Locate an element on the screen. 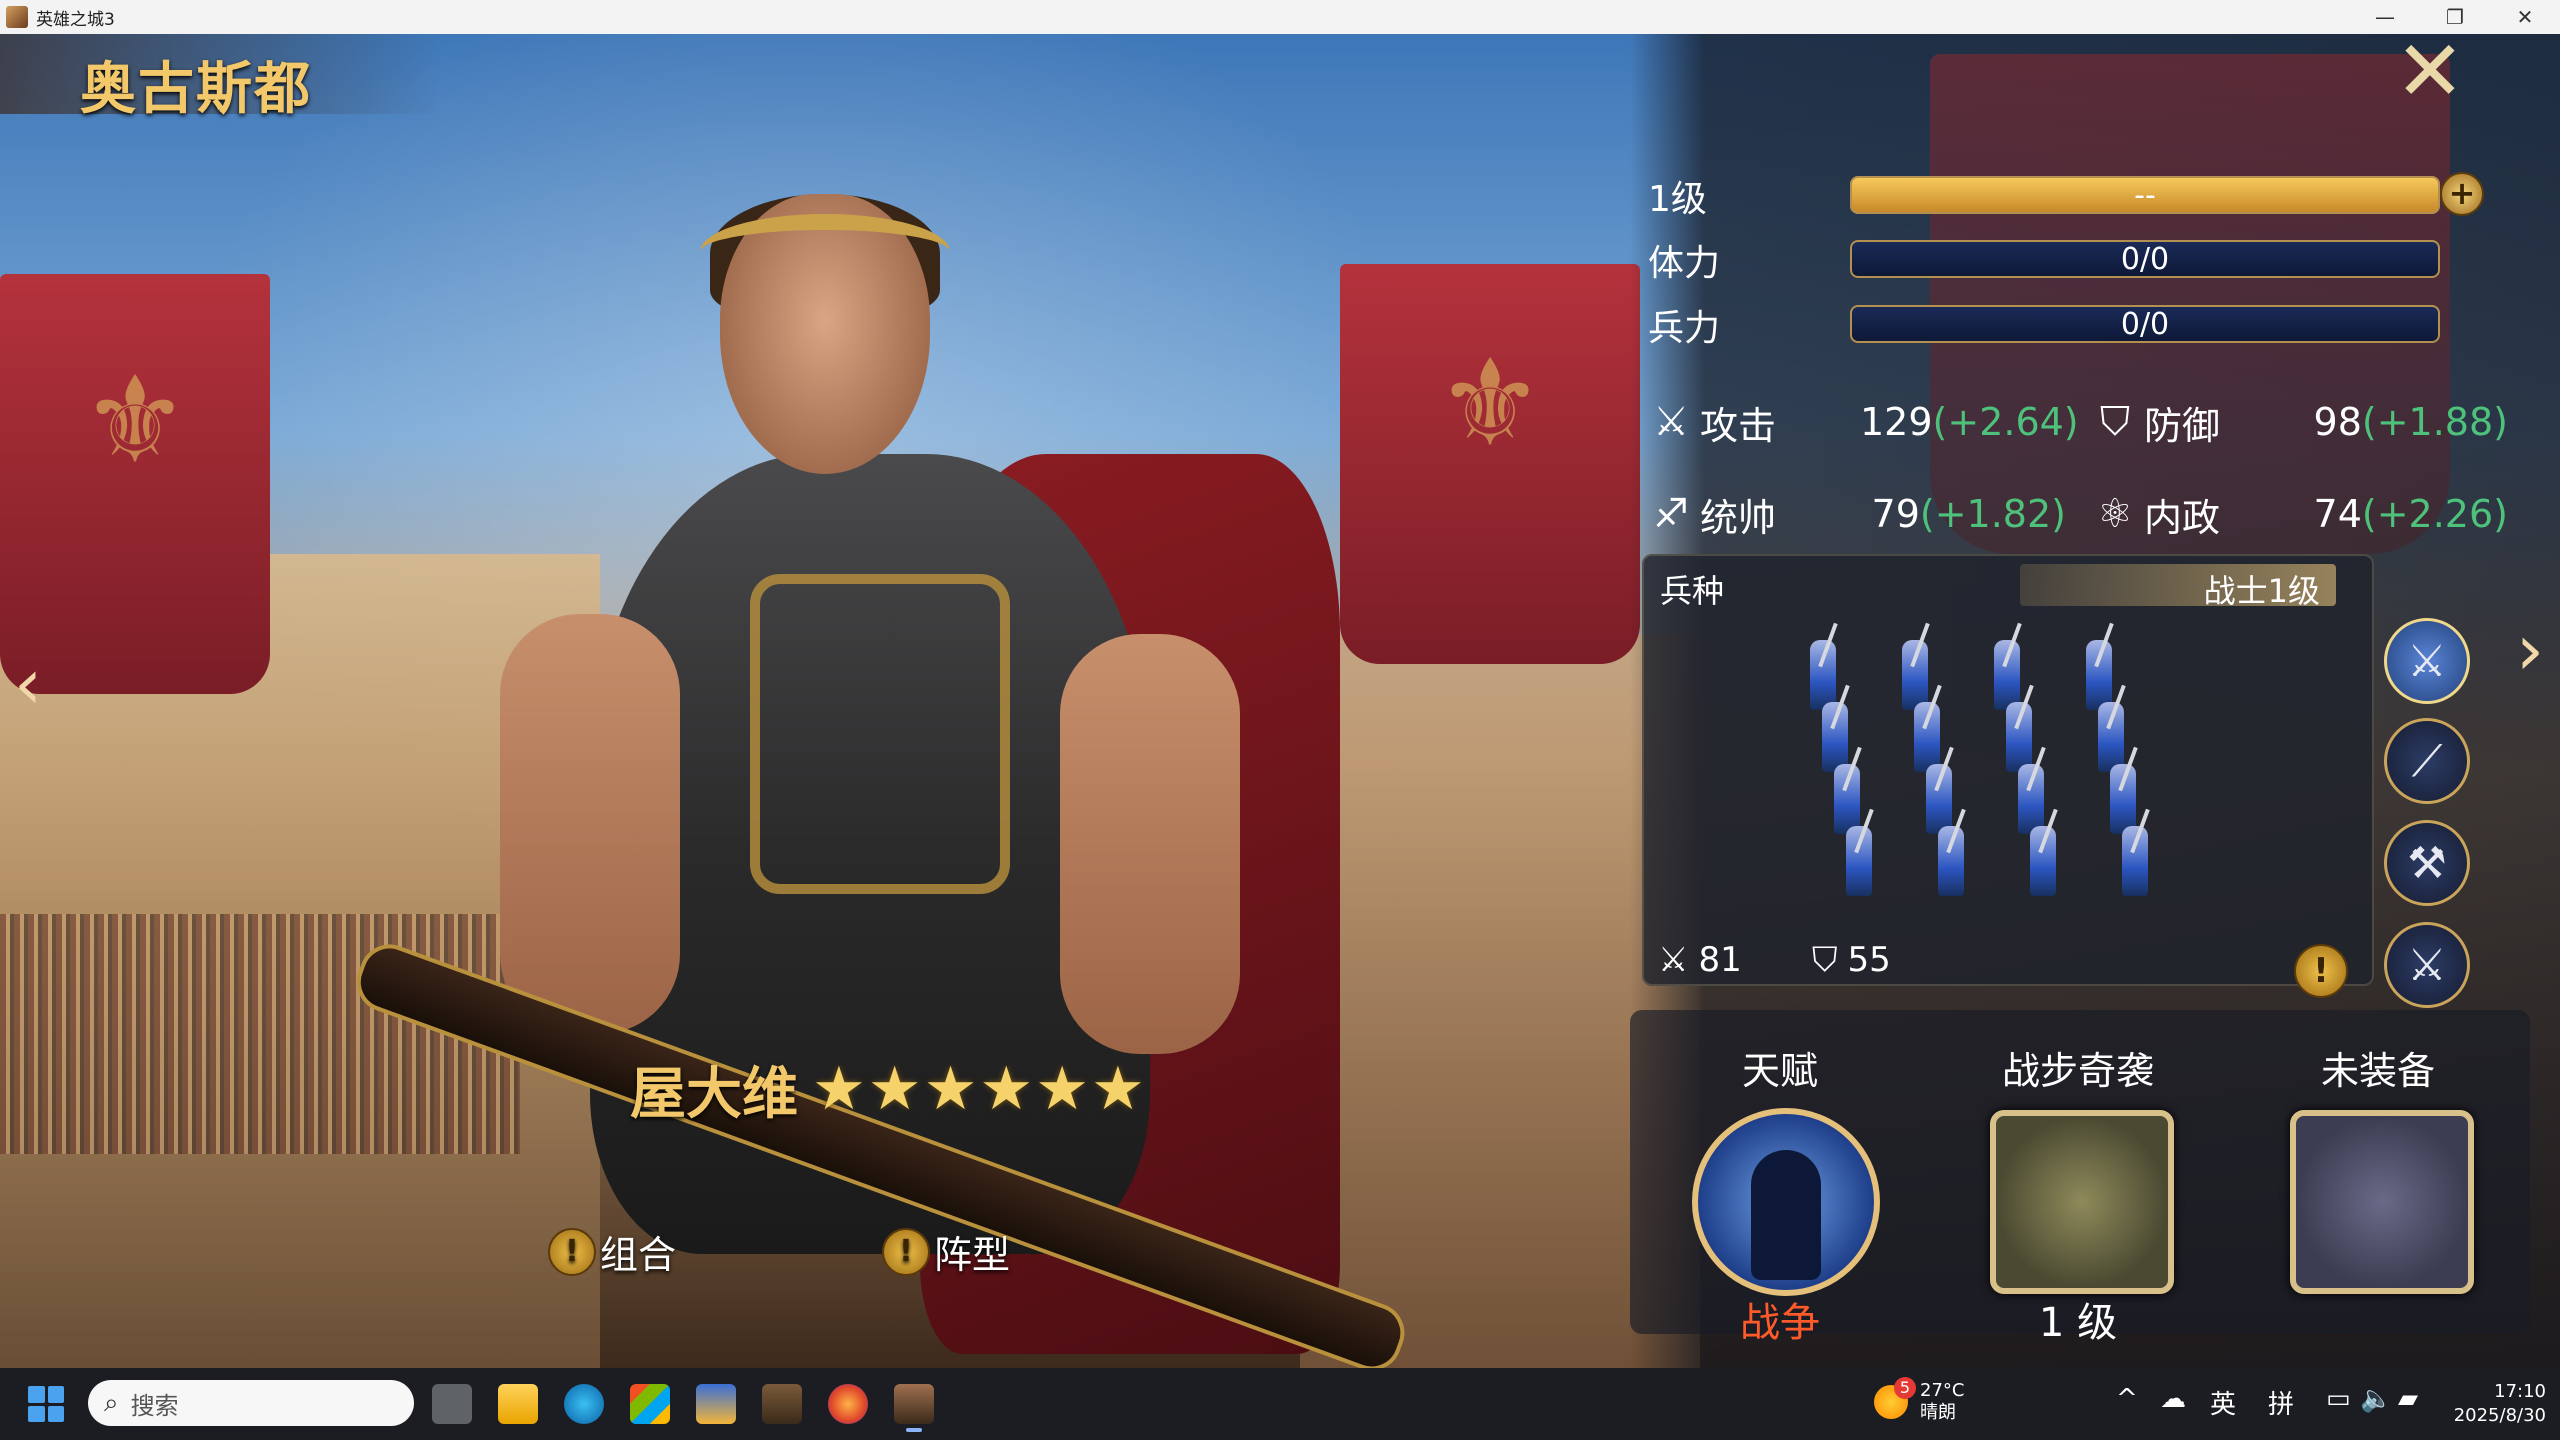 This screenshot has height=1440, width=2560. ime-language: 英 is located at coordinates (2223, 1402).